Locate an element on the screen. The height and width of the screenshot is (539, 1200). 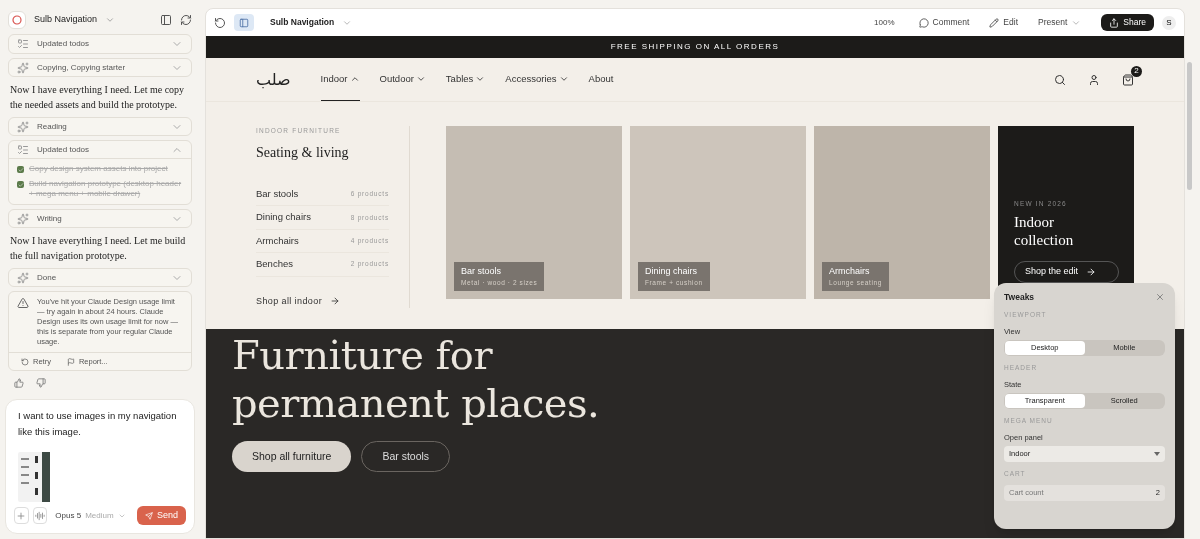
scrollbar is located at coordinates (1189, 126).